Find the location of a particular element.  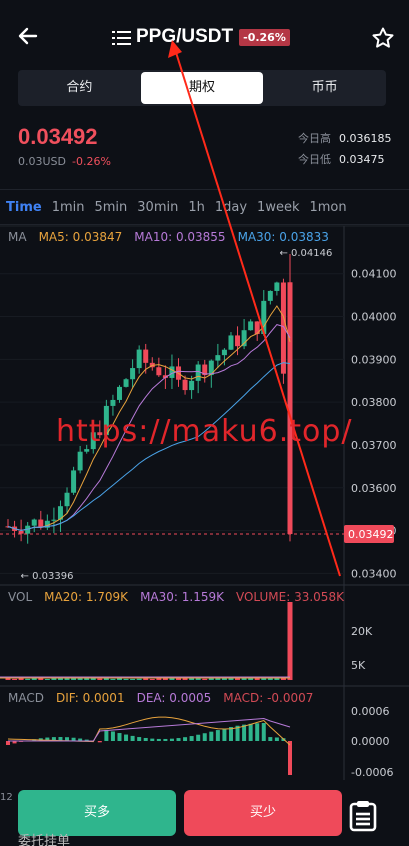

macd-value: MACD: -0.0007 is located at coordinates (268, 698).